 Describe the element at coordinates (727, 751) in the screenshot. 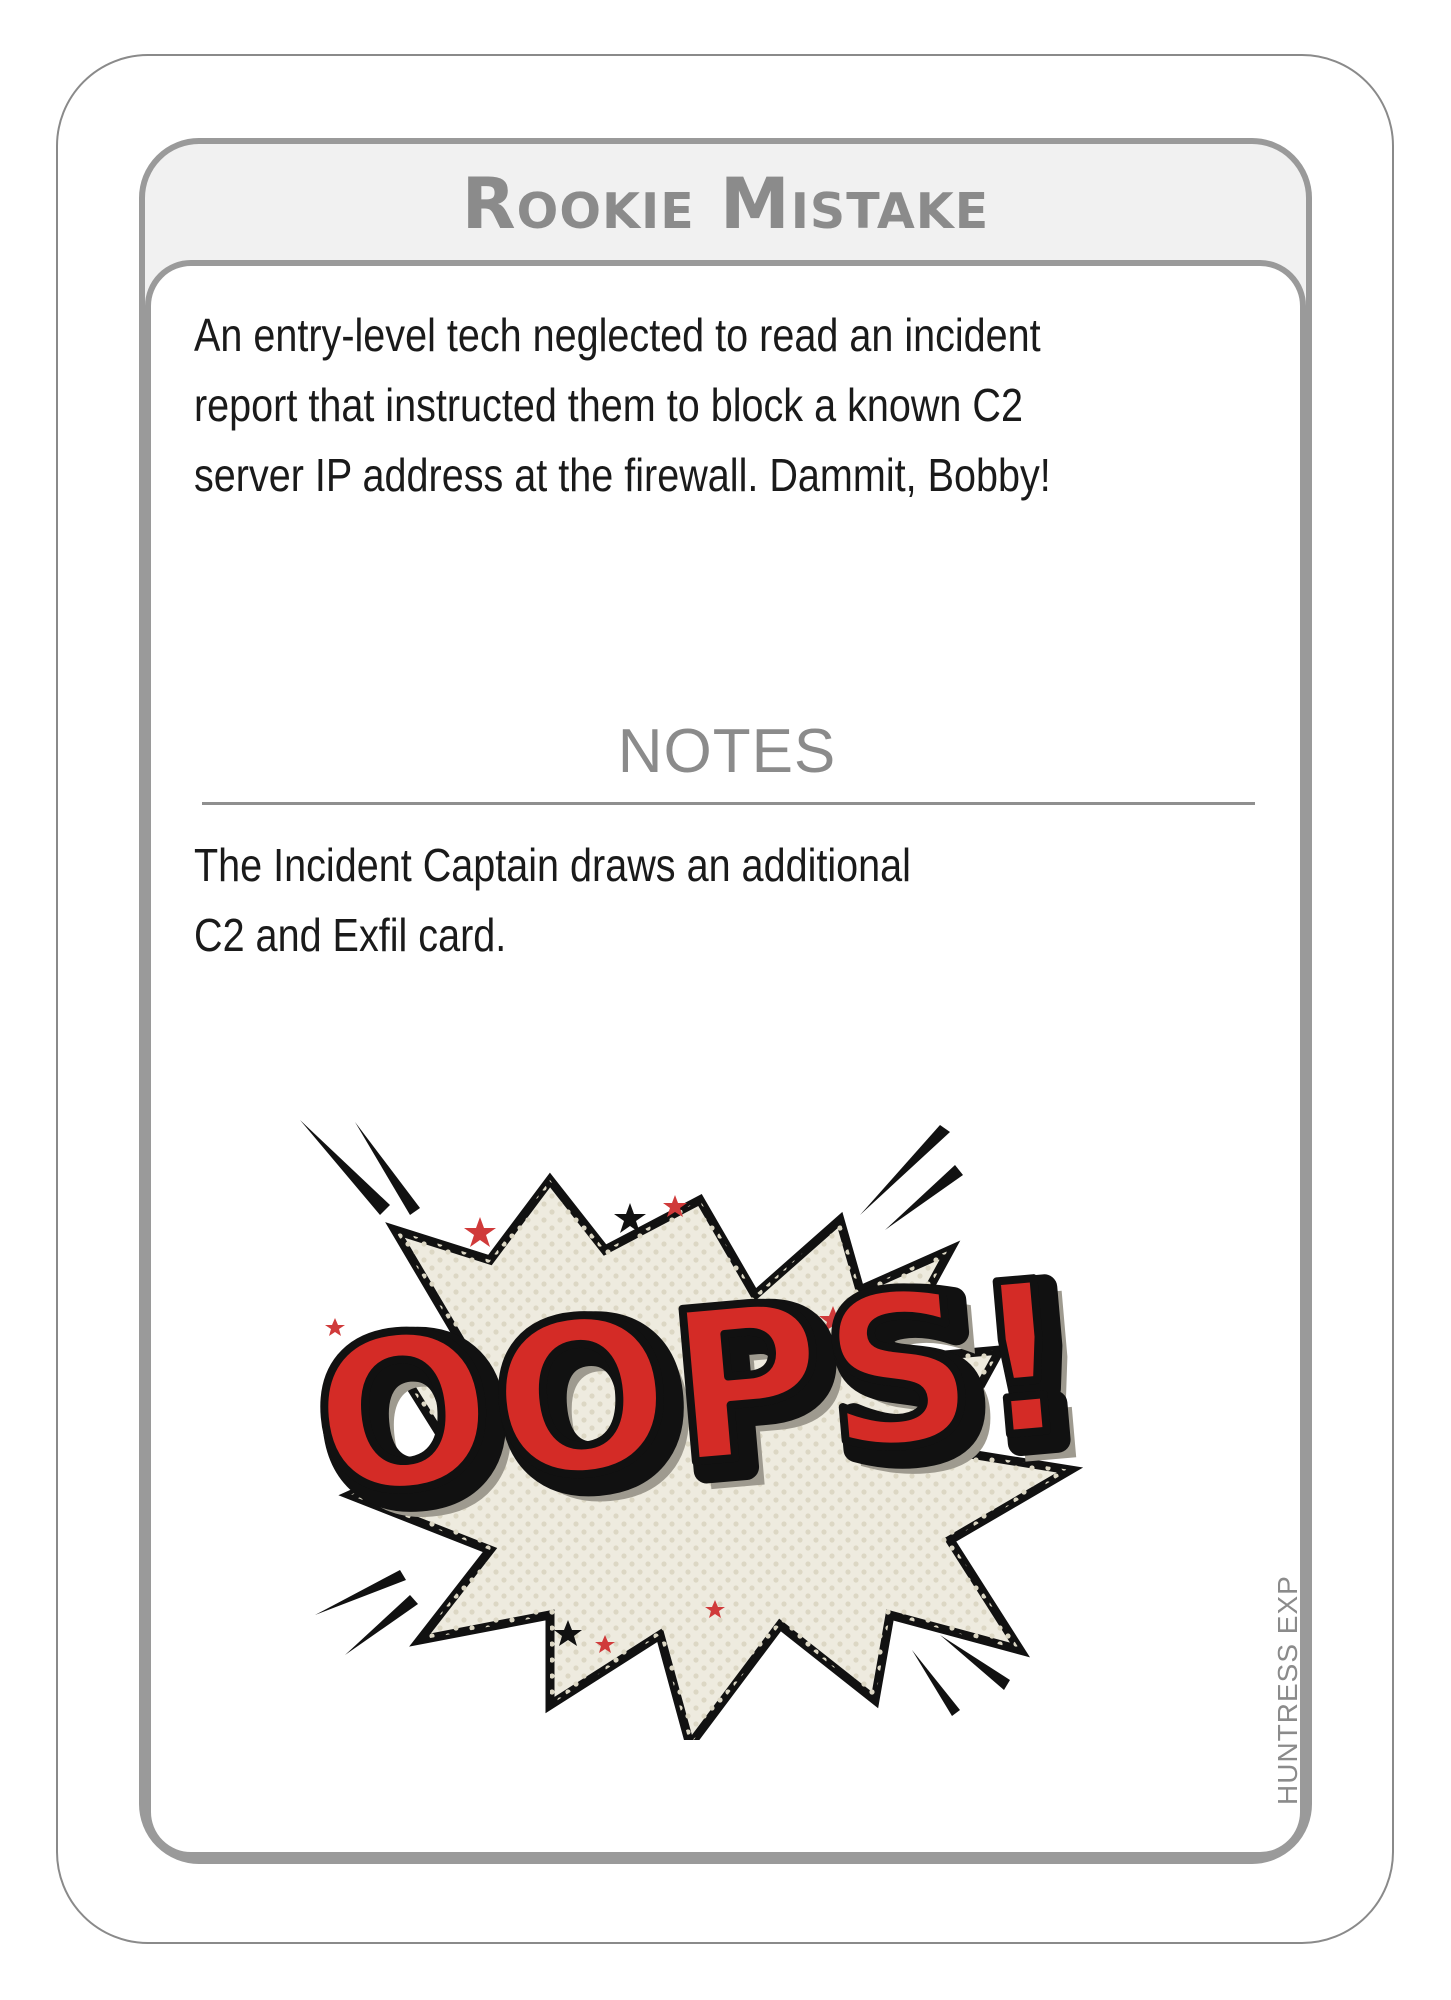

I see `notes-heading: NOTES` at that location.